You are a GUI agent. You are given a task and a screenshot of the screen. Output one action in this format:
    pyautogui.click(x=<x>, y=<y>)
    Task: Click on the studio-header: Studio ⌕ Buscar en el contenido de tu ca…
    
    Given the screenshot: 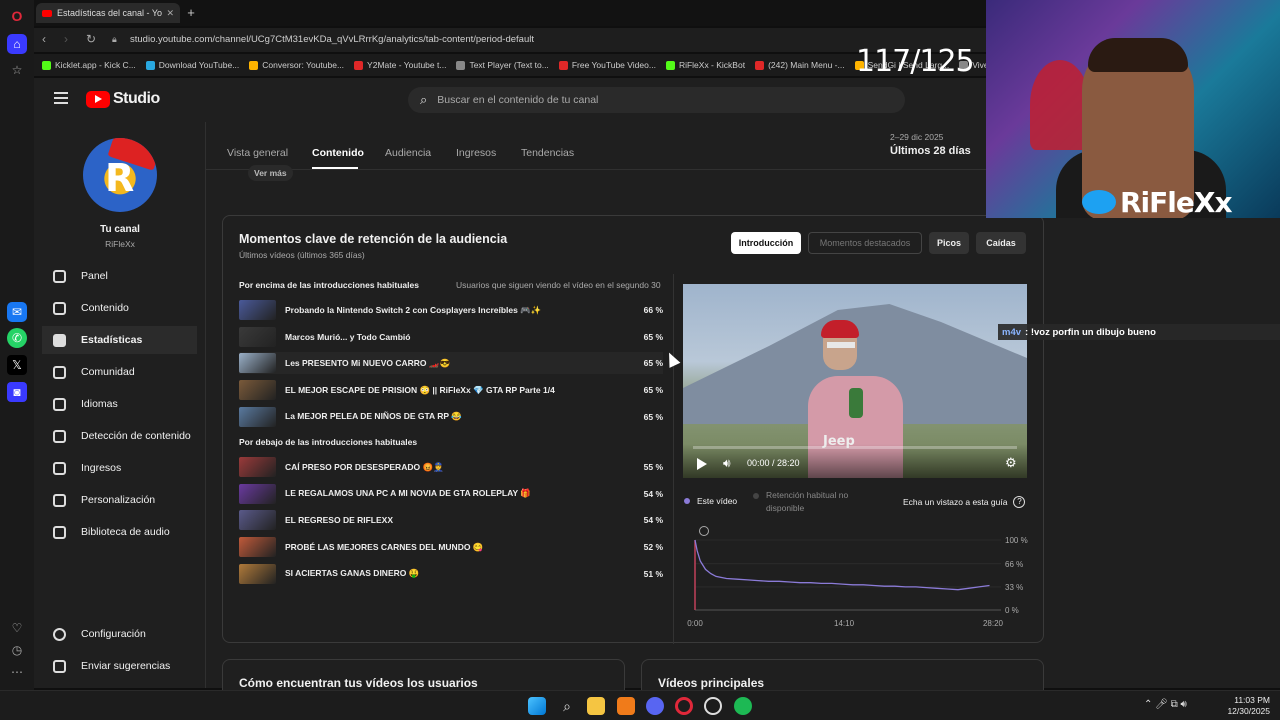 What is the action you would take?
    pyautogui.click(x=510, y=100)
    